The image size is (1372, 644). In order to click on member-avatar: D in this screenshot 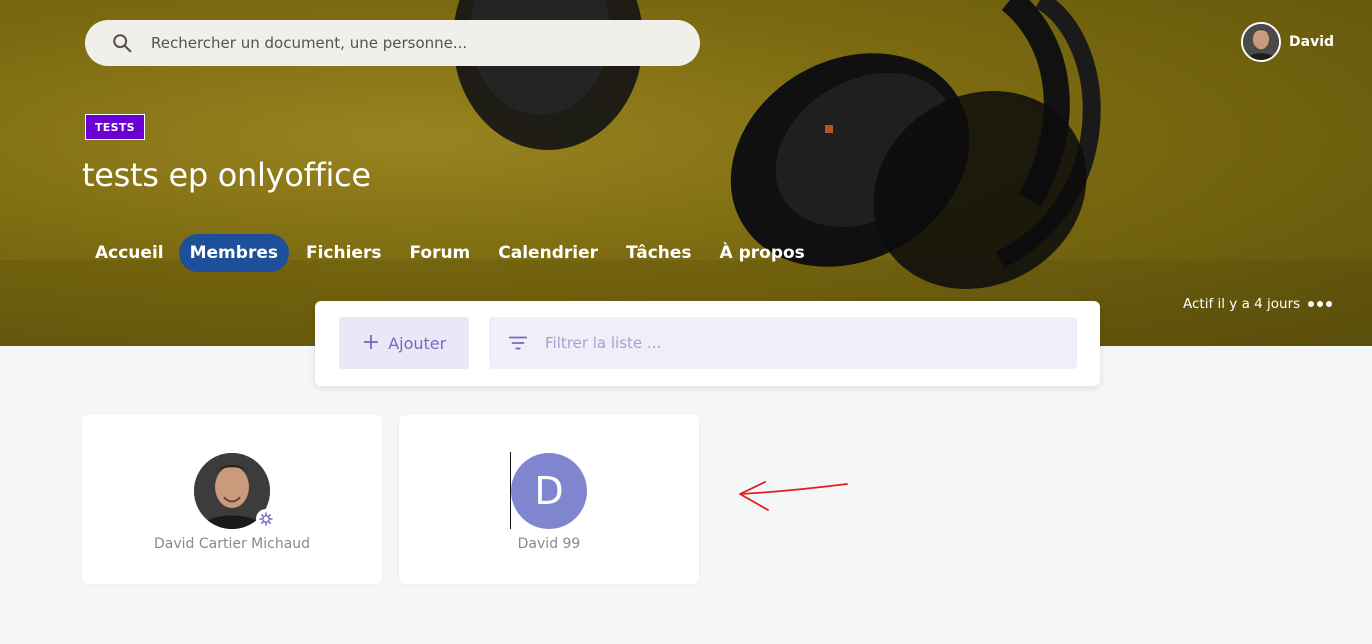, I will do `click(549, 491)`.